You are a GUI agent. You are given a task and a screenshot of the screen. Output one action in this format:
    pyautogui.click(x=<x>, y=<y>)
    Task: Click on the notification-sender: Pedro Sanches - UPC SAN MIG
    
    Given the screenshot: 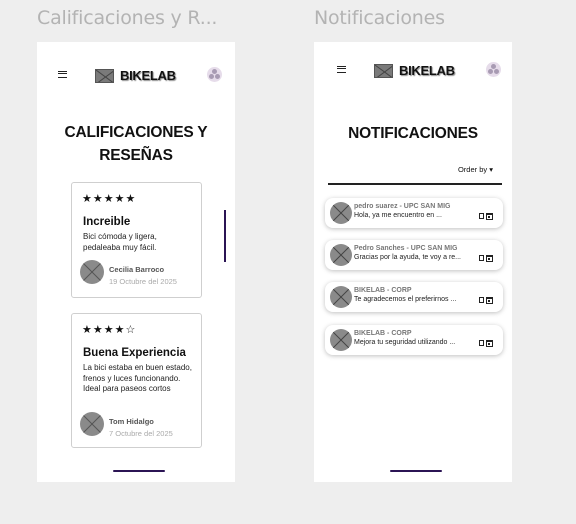 What is the action you would take?
    pyautogui.click(x=406, y=248)
    